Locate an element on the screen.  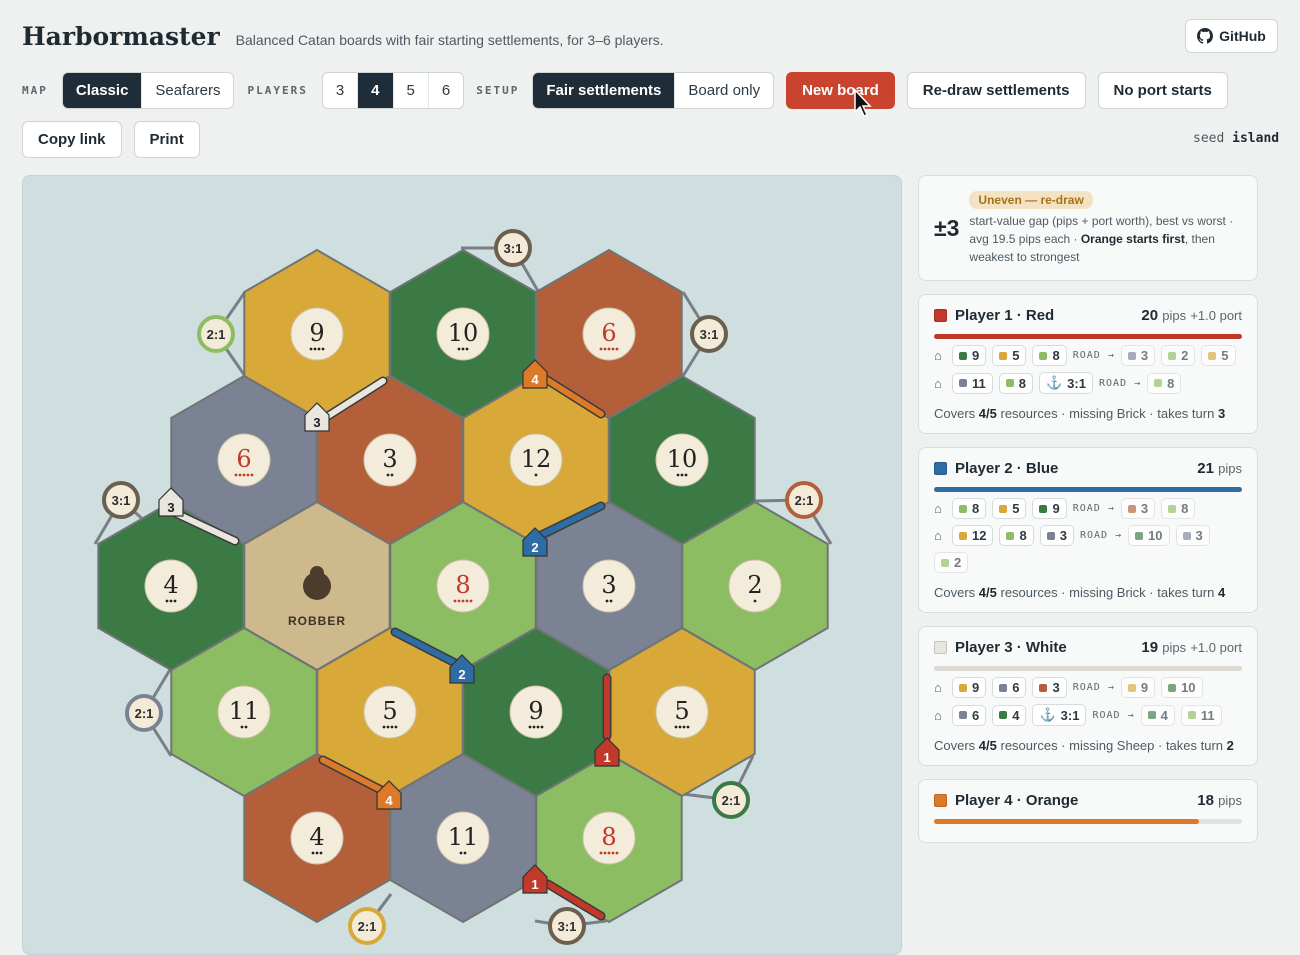
github-icon is located at coordinates (1205, 36).